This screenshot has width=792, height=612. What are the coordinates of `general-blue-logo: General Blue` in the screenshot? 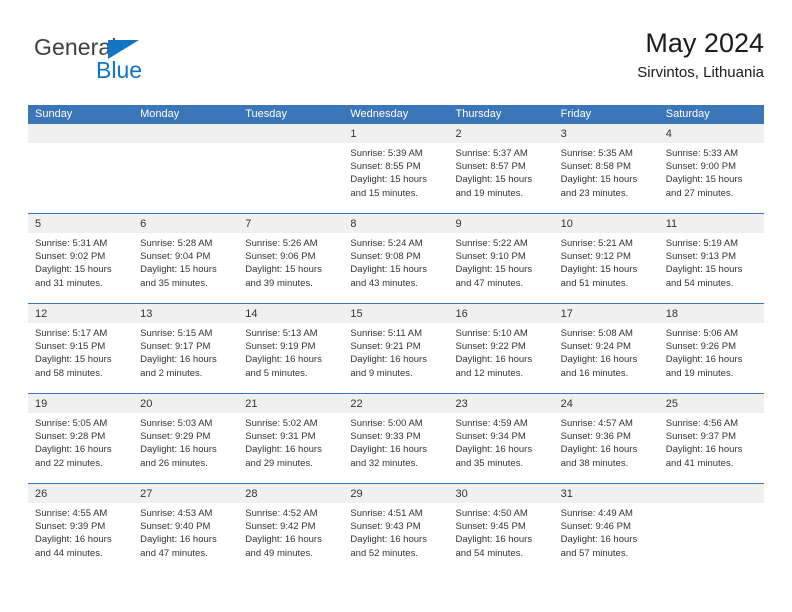 It's located at (134, 62).